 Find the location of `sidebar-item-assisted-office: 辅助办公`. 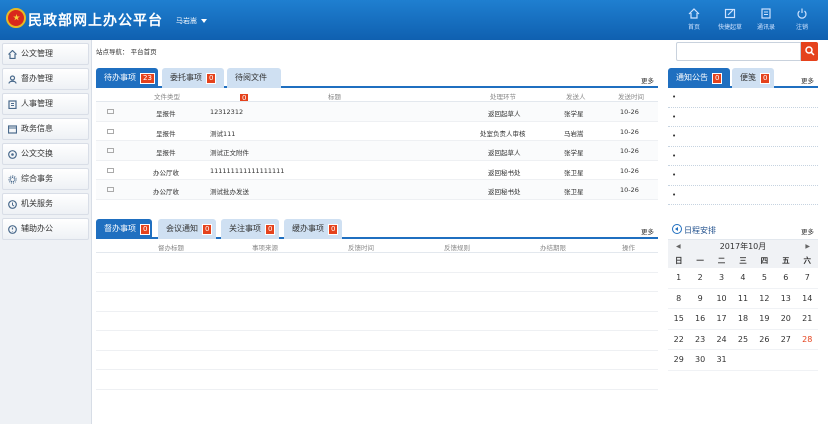

sidebar-item-assisted-office: 辅助办公 is located at coordinates (45, 229).